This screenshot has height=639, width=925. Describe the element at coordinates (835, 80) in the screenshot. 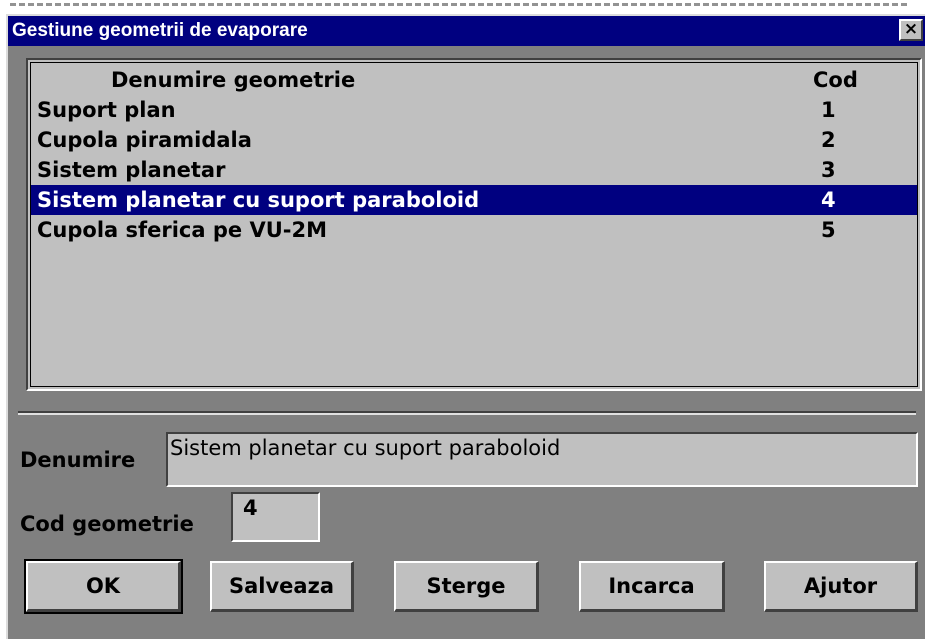

I see `column-header-code: Cod` at that location.